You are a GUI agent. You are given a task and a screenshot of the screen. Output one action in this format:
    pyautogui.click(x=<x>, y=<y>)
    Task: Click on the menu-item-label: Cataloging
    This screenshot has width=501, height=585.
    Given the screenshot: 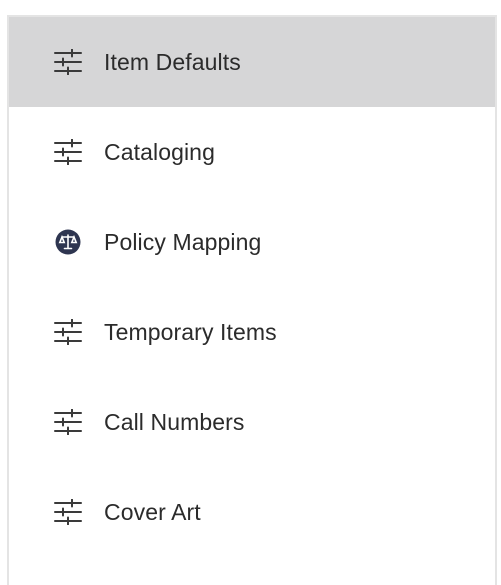 What is the action you would take?
    pyautogui.click(x=159, y=151)
    